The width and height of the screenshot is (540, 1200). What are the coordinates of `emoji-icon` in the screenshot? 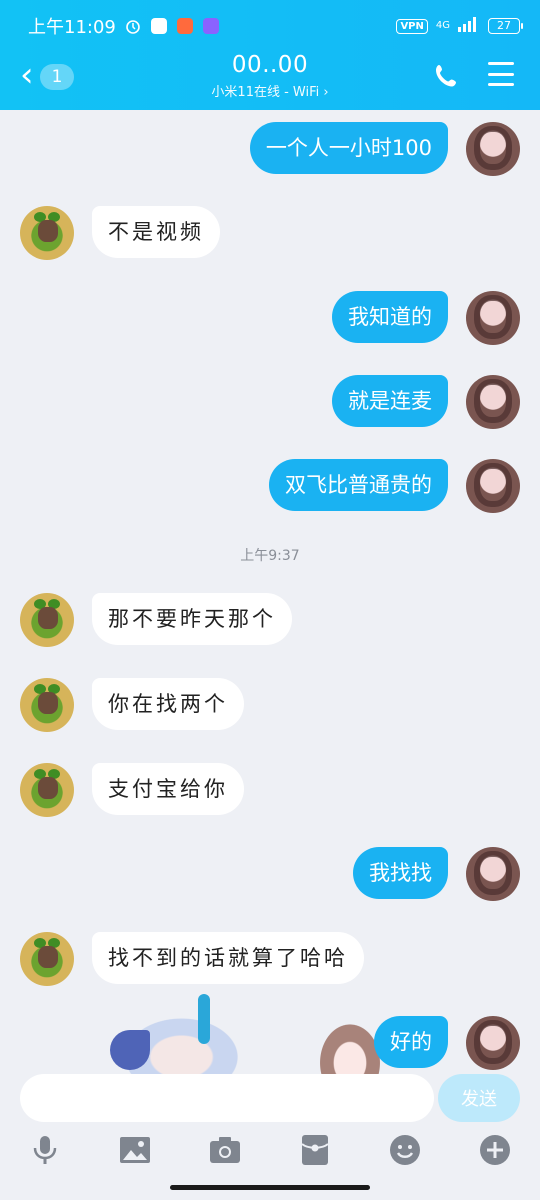 It's located at (405, 1150).